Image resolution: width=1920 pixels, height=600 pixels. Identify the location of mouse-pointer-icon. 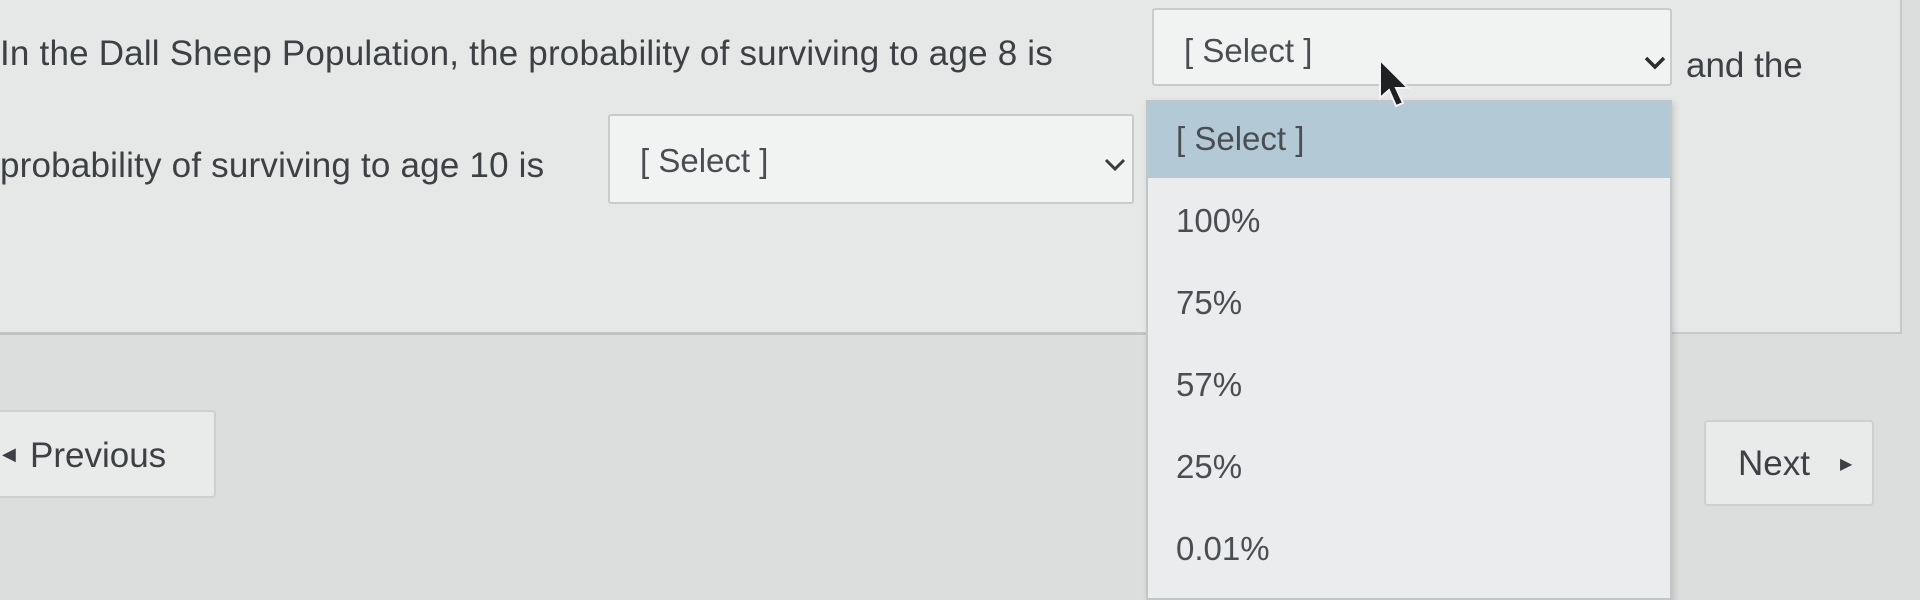
(1397, 84).